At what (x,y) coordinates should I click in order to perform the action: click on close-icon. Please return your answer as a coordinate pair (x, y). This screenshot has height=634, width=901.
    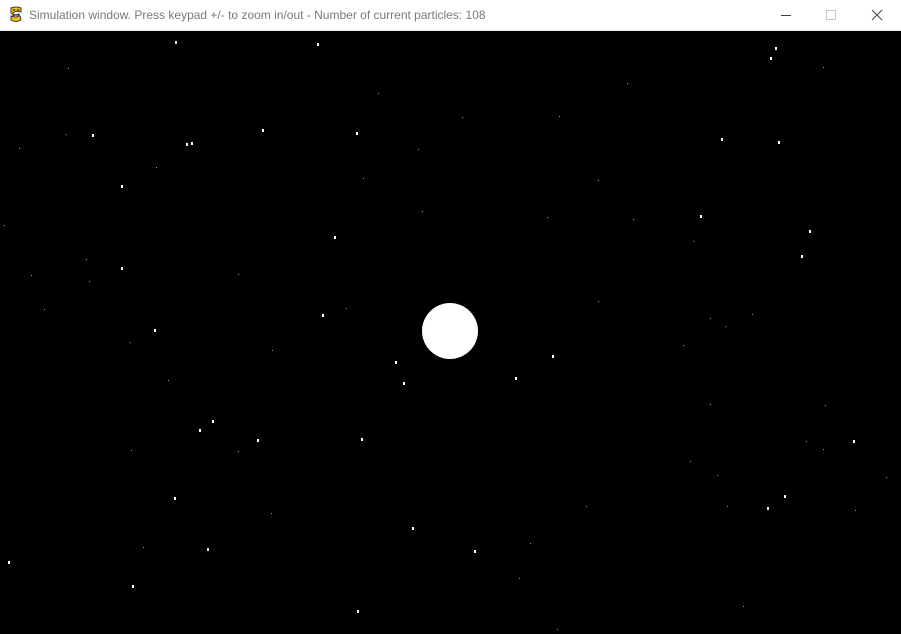
    Looking at the image, I should click on (877, 15).